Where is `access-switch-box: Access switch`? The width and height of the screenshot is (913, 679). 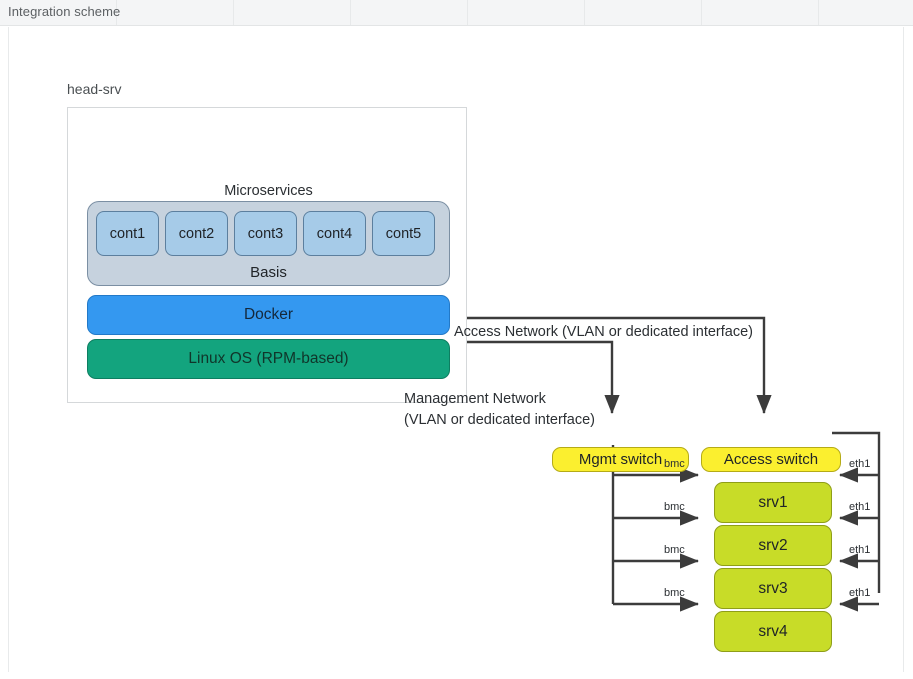 access-switch-box: Access switch is located at coordinates (771, 459).